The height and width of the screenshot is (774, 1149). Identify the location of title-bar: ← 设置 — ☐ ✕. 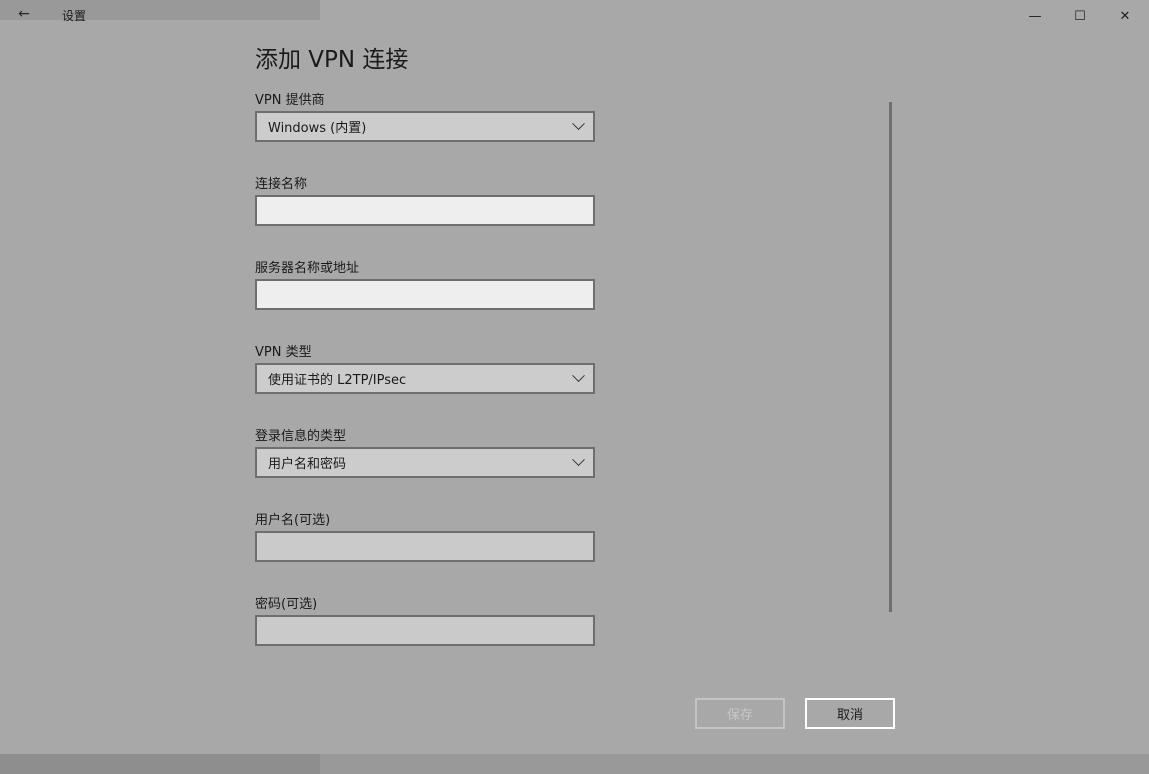
(574, 16).